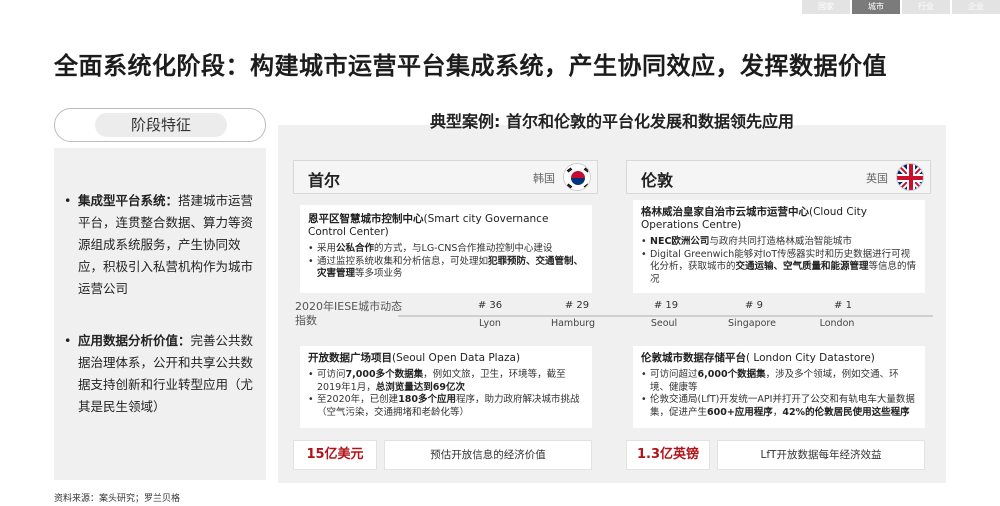 The image size is (1000, 506). Describe the element at coordinates (665, 316) in the screenshot. I see `iese-index-line` at that location.